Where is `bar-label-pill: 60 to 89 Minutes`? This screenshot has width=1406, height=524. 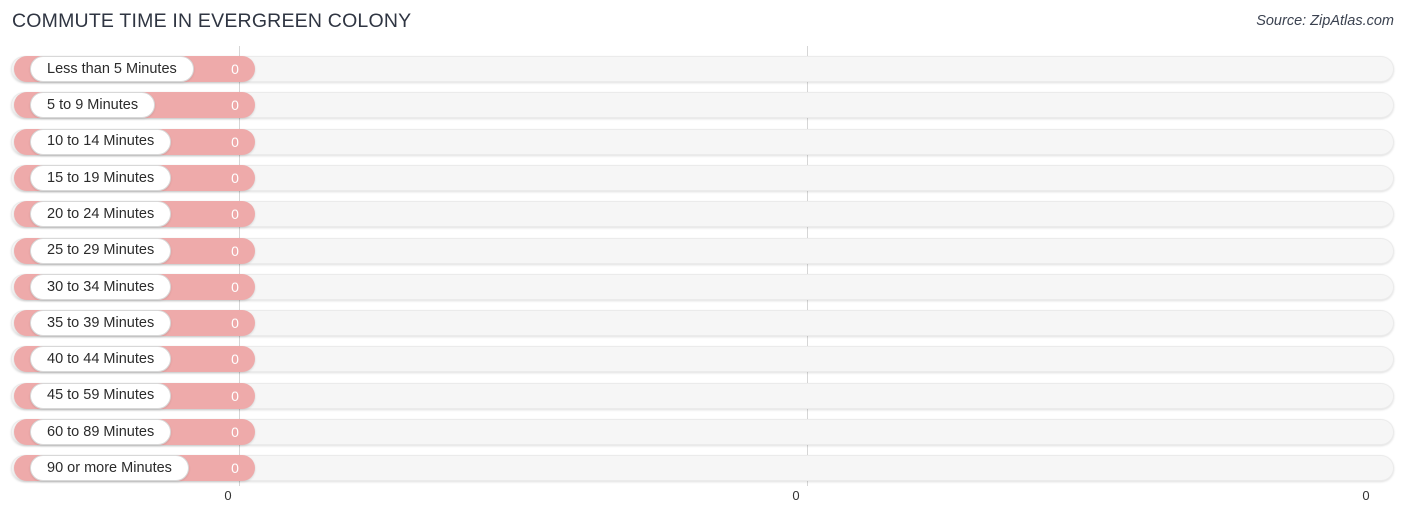
bar-label-pill: 60 to 89 Minutes is located at coordinates (101, 432).